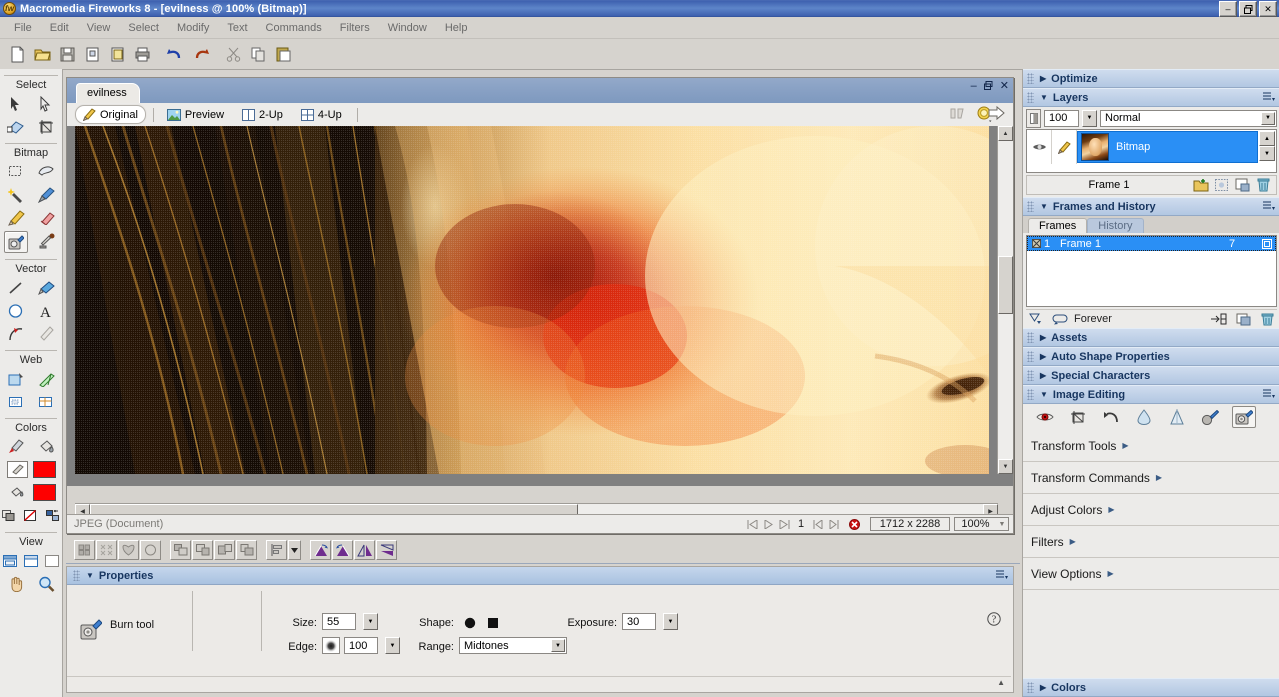 The height and width of the screenshot is (697, 1279). I want to click on menu-commands: Commands, so click(294, 28).